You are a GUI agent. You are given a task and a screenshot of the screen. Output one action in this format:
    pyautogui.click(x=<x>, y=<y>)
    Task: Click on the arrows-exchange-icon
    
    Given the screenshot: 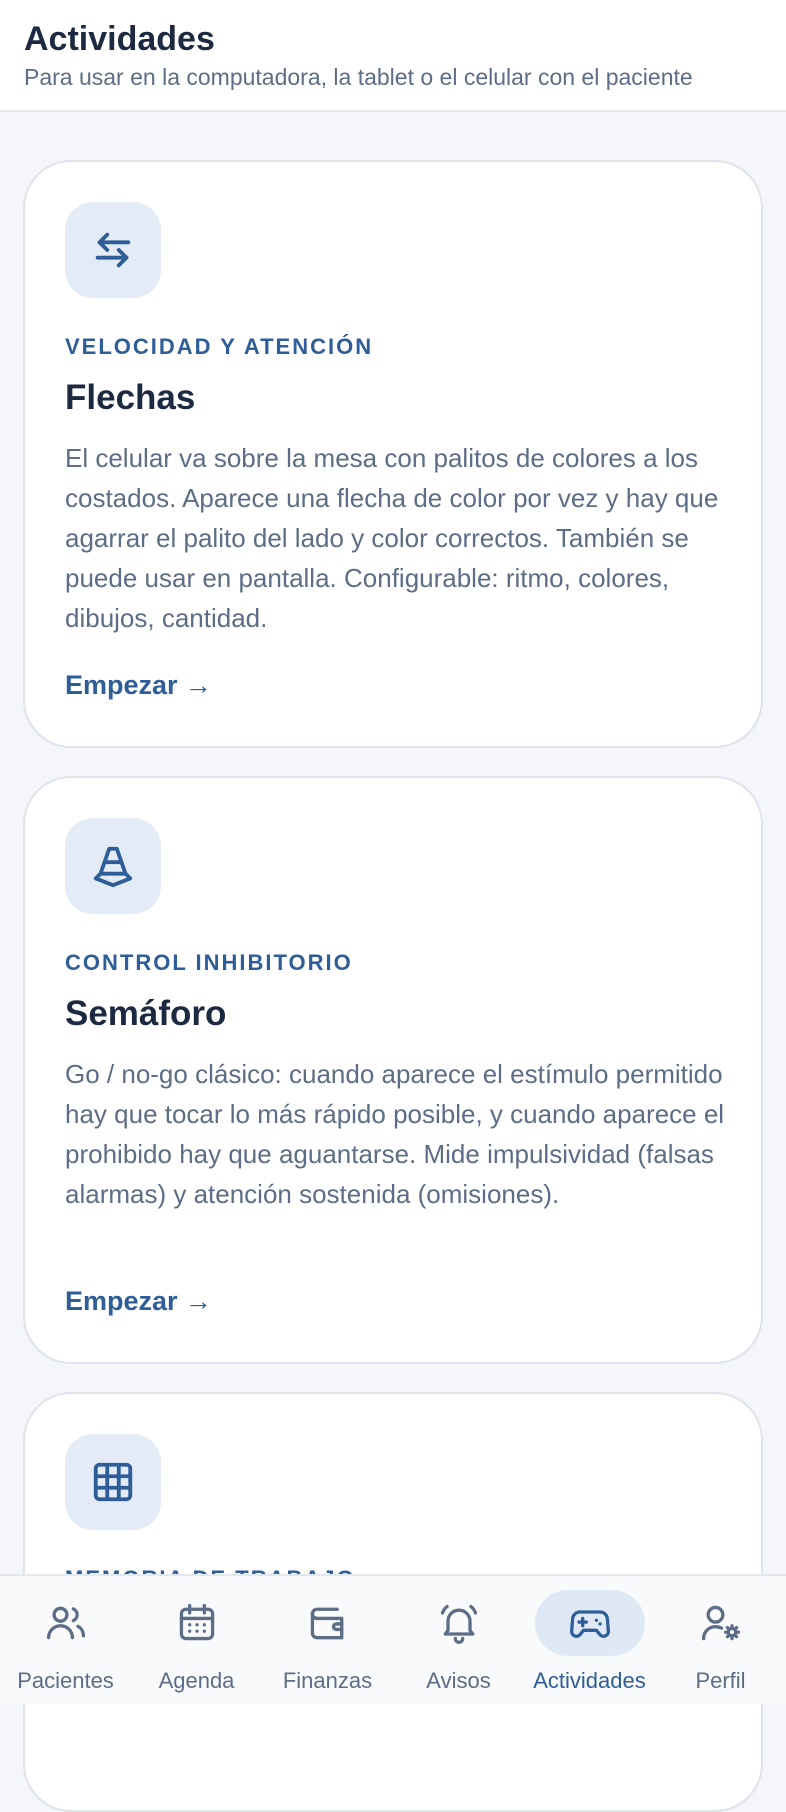 What is the action you would take?
    pyautogui.click(x=113, y=250)
    